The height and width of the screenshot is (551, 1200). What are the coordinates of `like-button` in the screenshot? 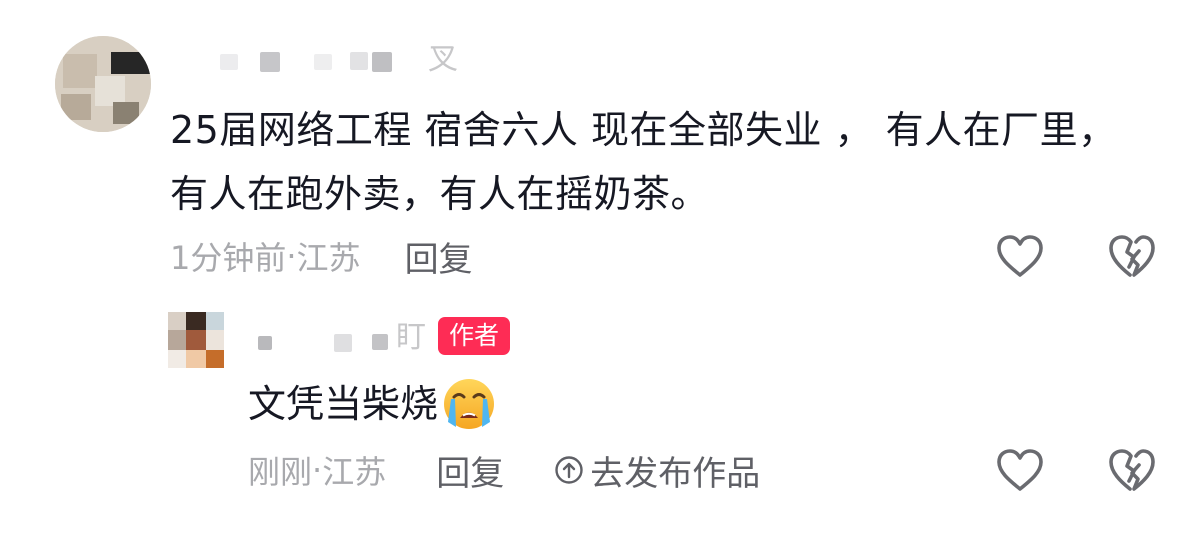 It's located at (1020, 256).